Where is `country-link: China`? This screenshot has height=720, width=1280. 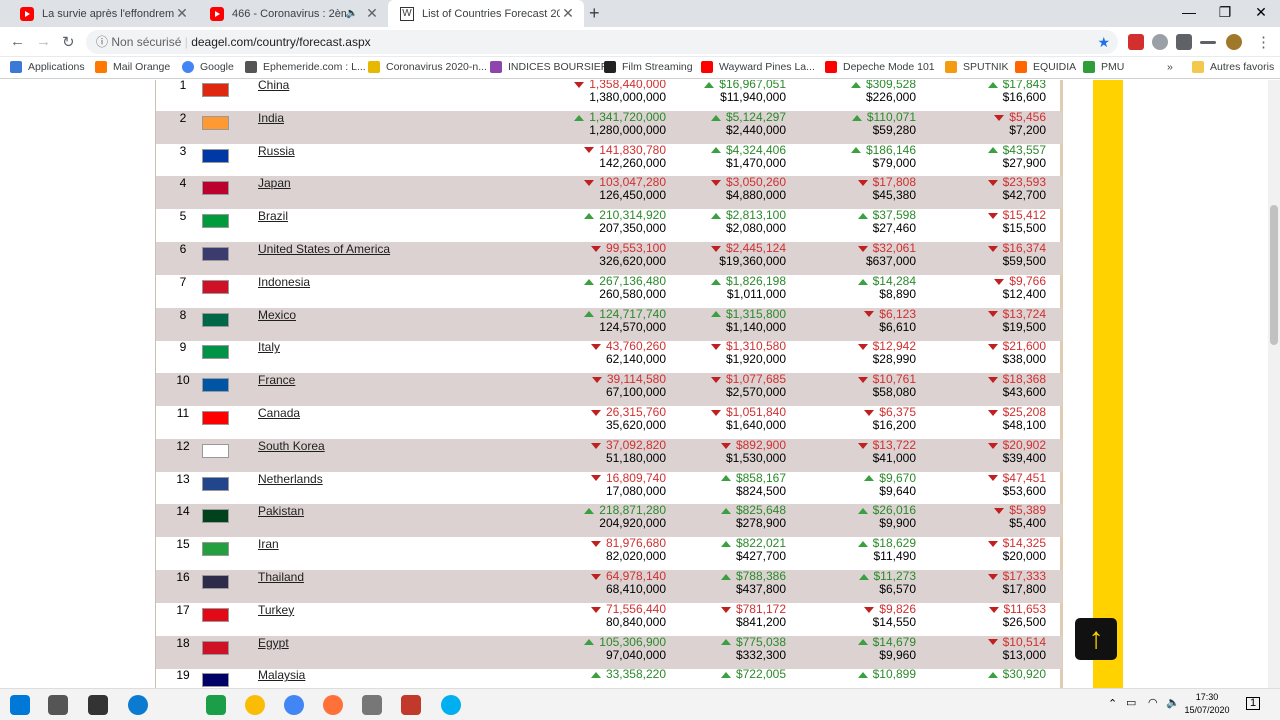
country-link: China is located at coordinates (273, 86).